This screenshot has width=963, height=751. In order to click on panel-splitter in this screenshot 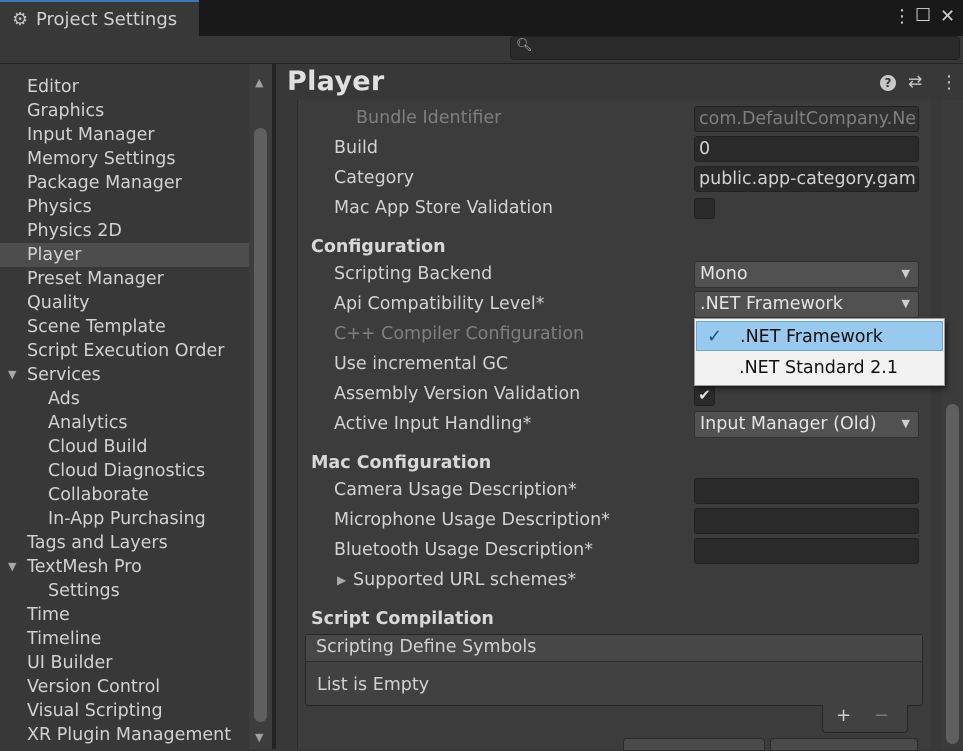, I will do `click(274, 406)`.